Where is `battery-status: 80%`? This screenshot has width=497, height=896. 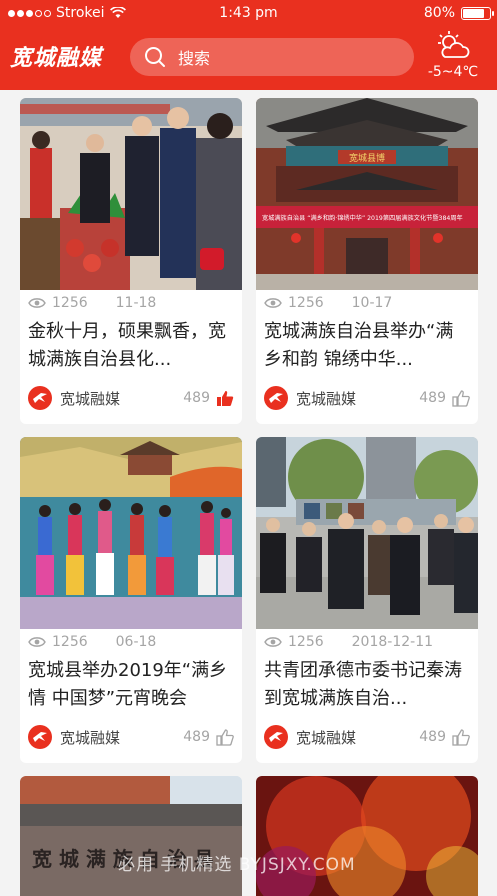 battery-status: 80% is located at coordinates (458, 13).